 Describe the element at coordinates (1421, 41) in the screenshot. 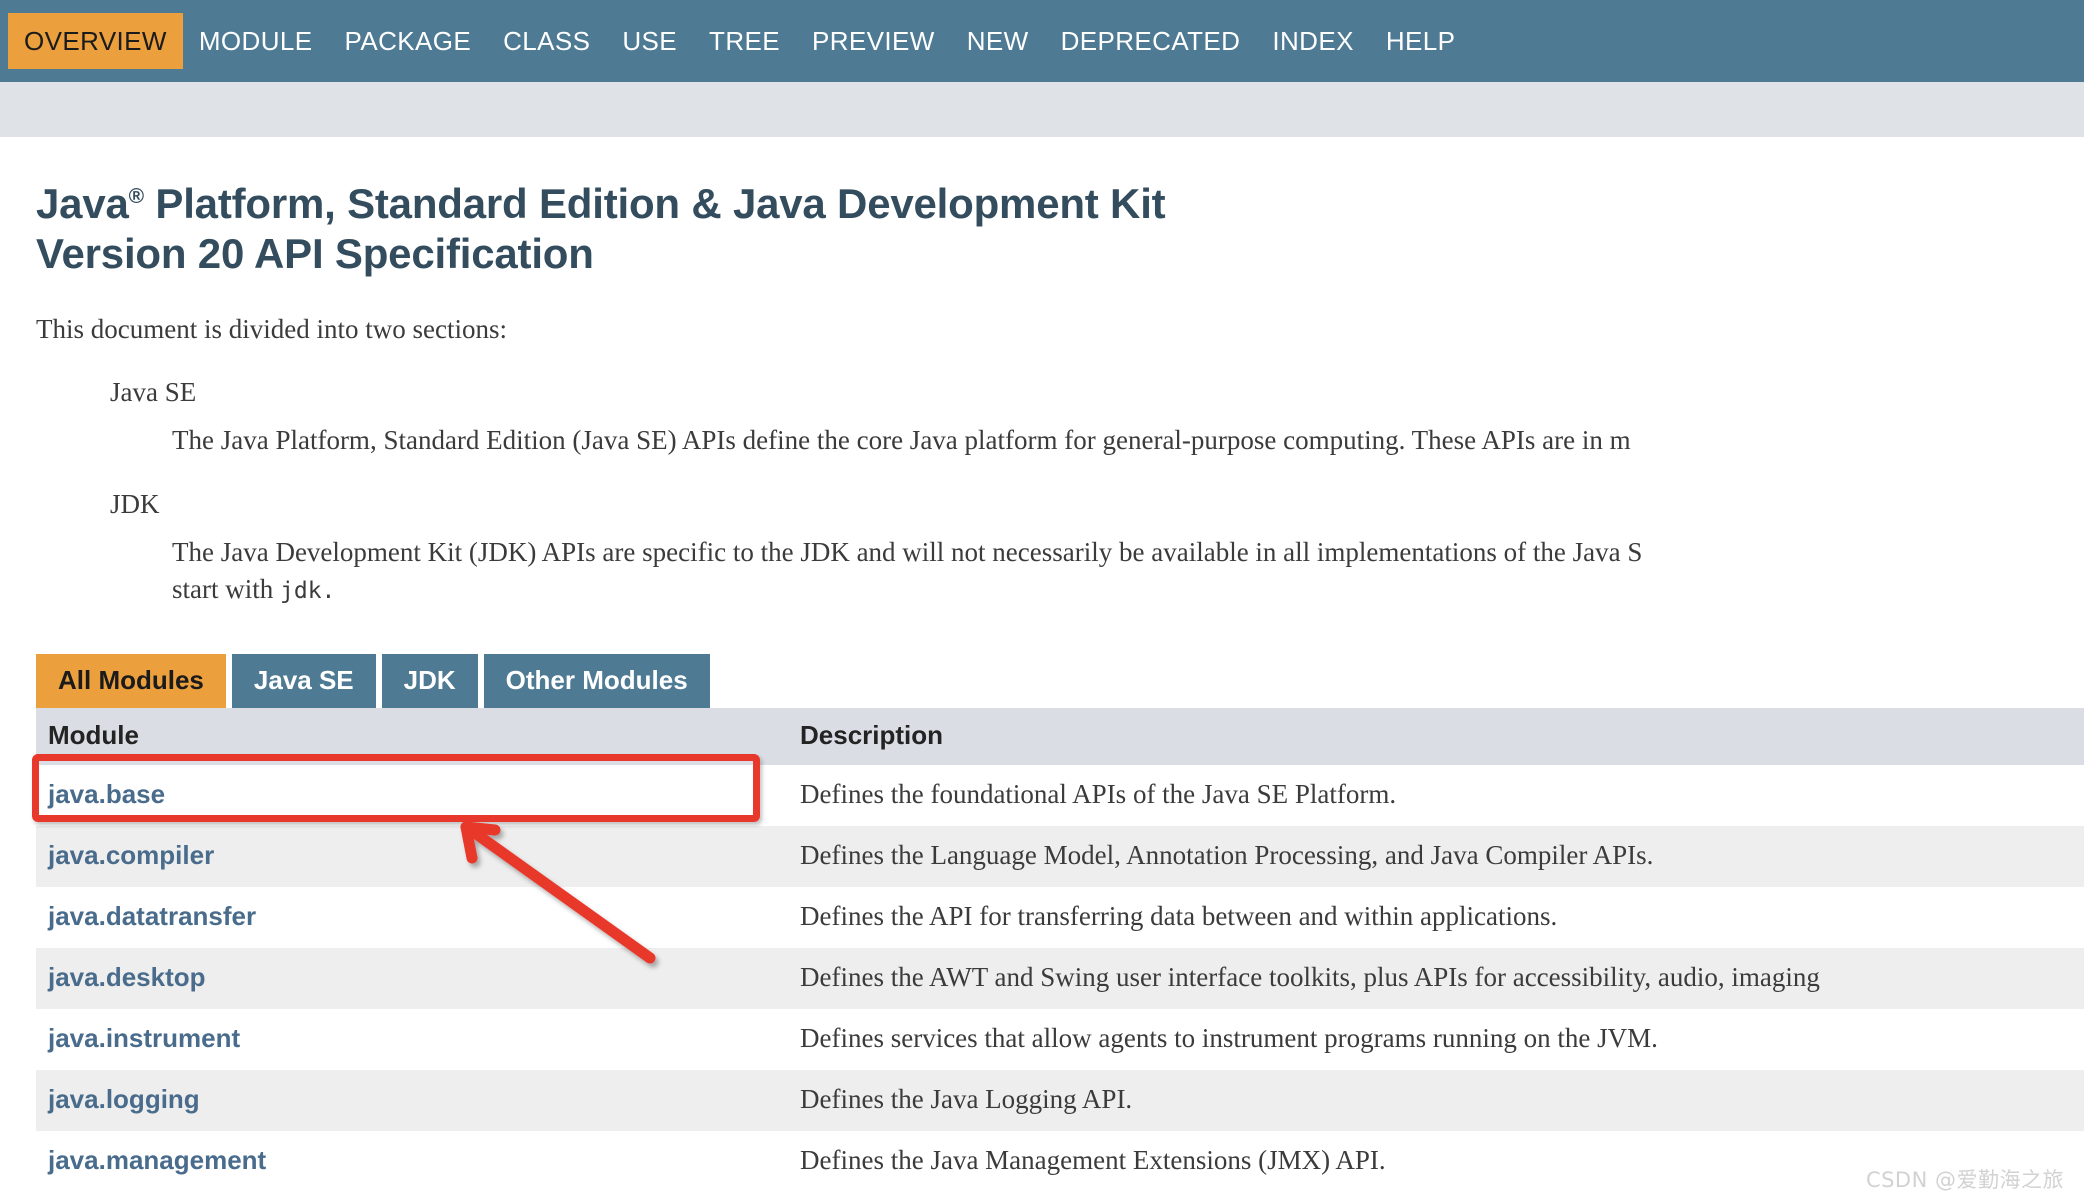

I see `nav-item-help: HELP` at that location.